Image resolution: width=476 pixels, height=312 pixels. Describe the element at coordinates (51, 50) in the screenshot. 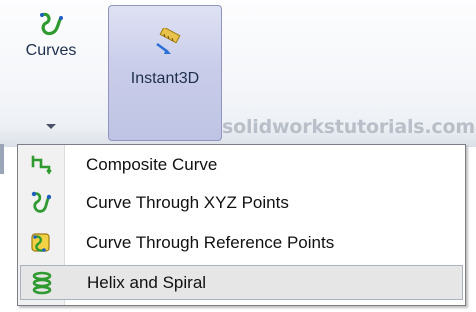

I see `curves-label: Curves` at that location.